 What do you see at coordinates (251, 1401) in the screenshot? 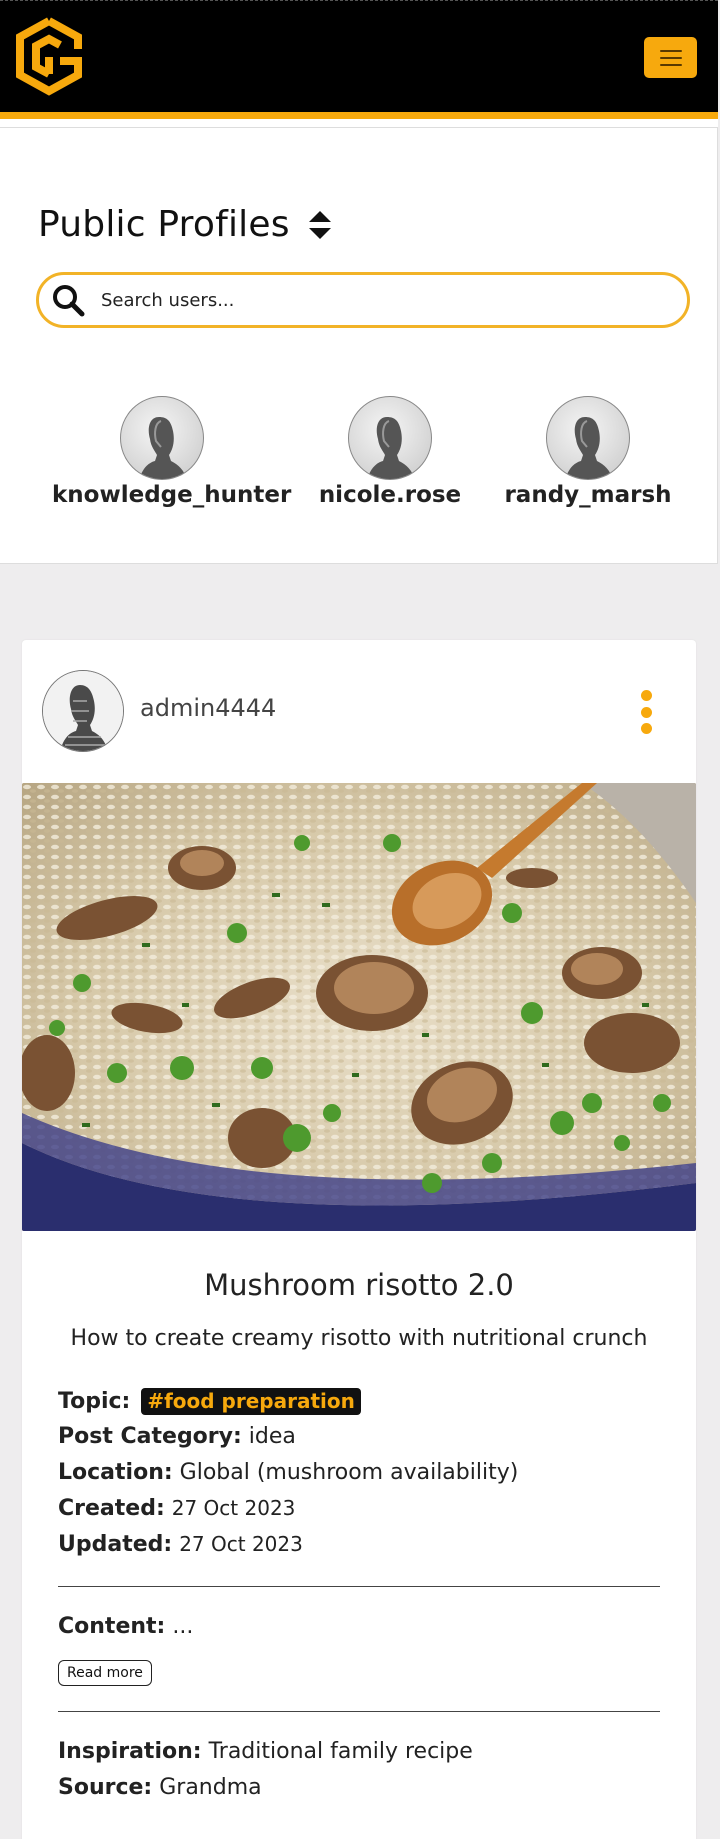
I see `topic-tag: #food preparation` at bounding box center [251, 1401].